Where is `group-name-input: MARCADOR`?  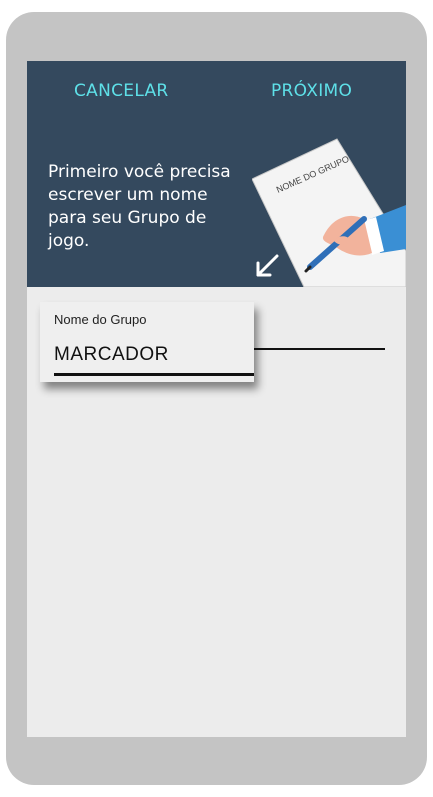
group-name-input: MARCADOR is located at coordinates (111, 355).